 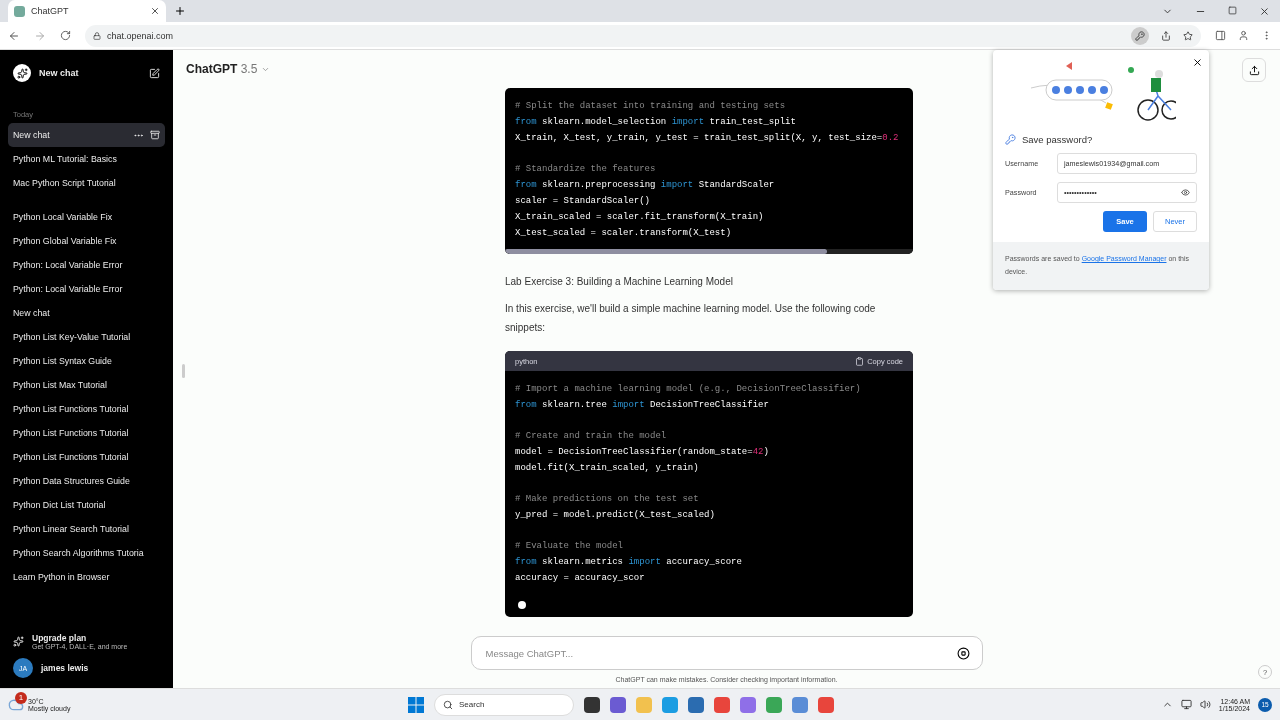 I want to click on code-line: # Make predictions on the test set, so click(x=607, y=499).